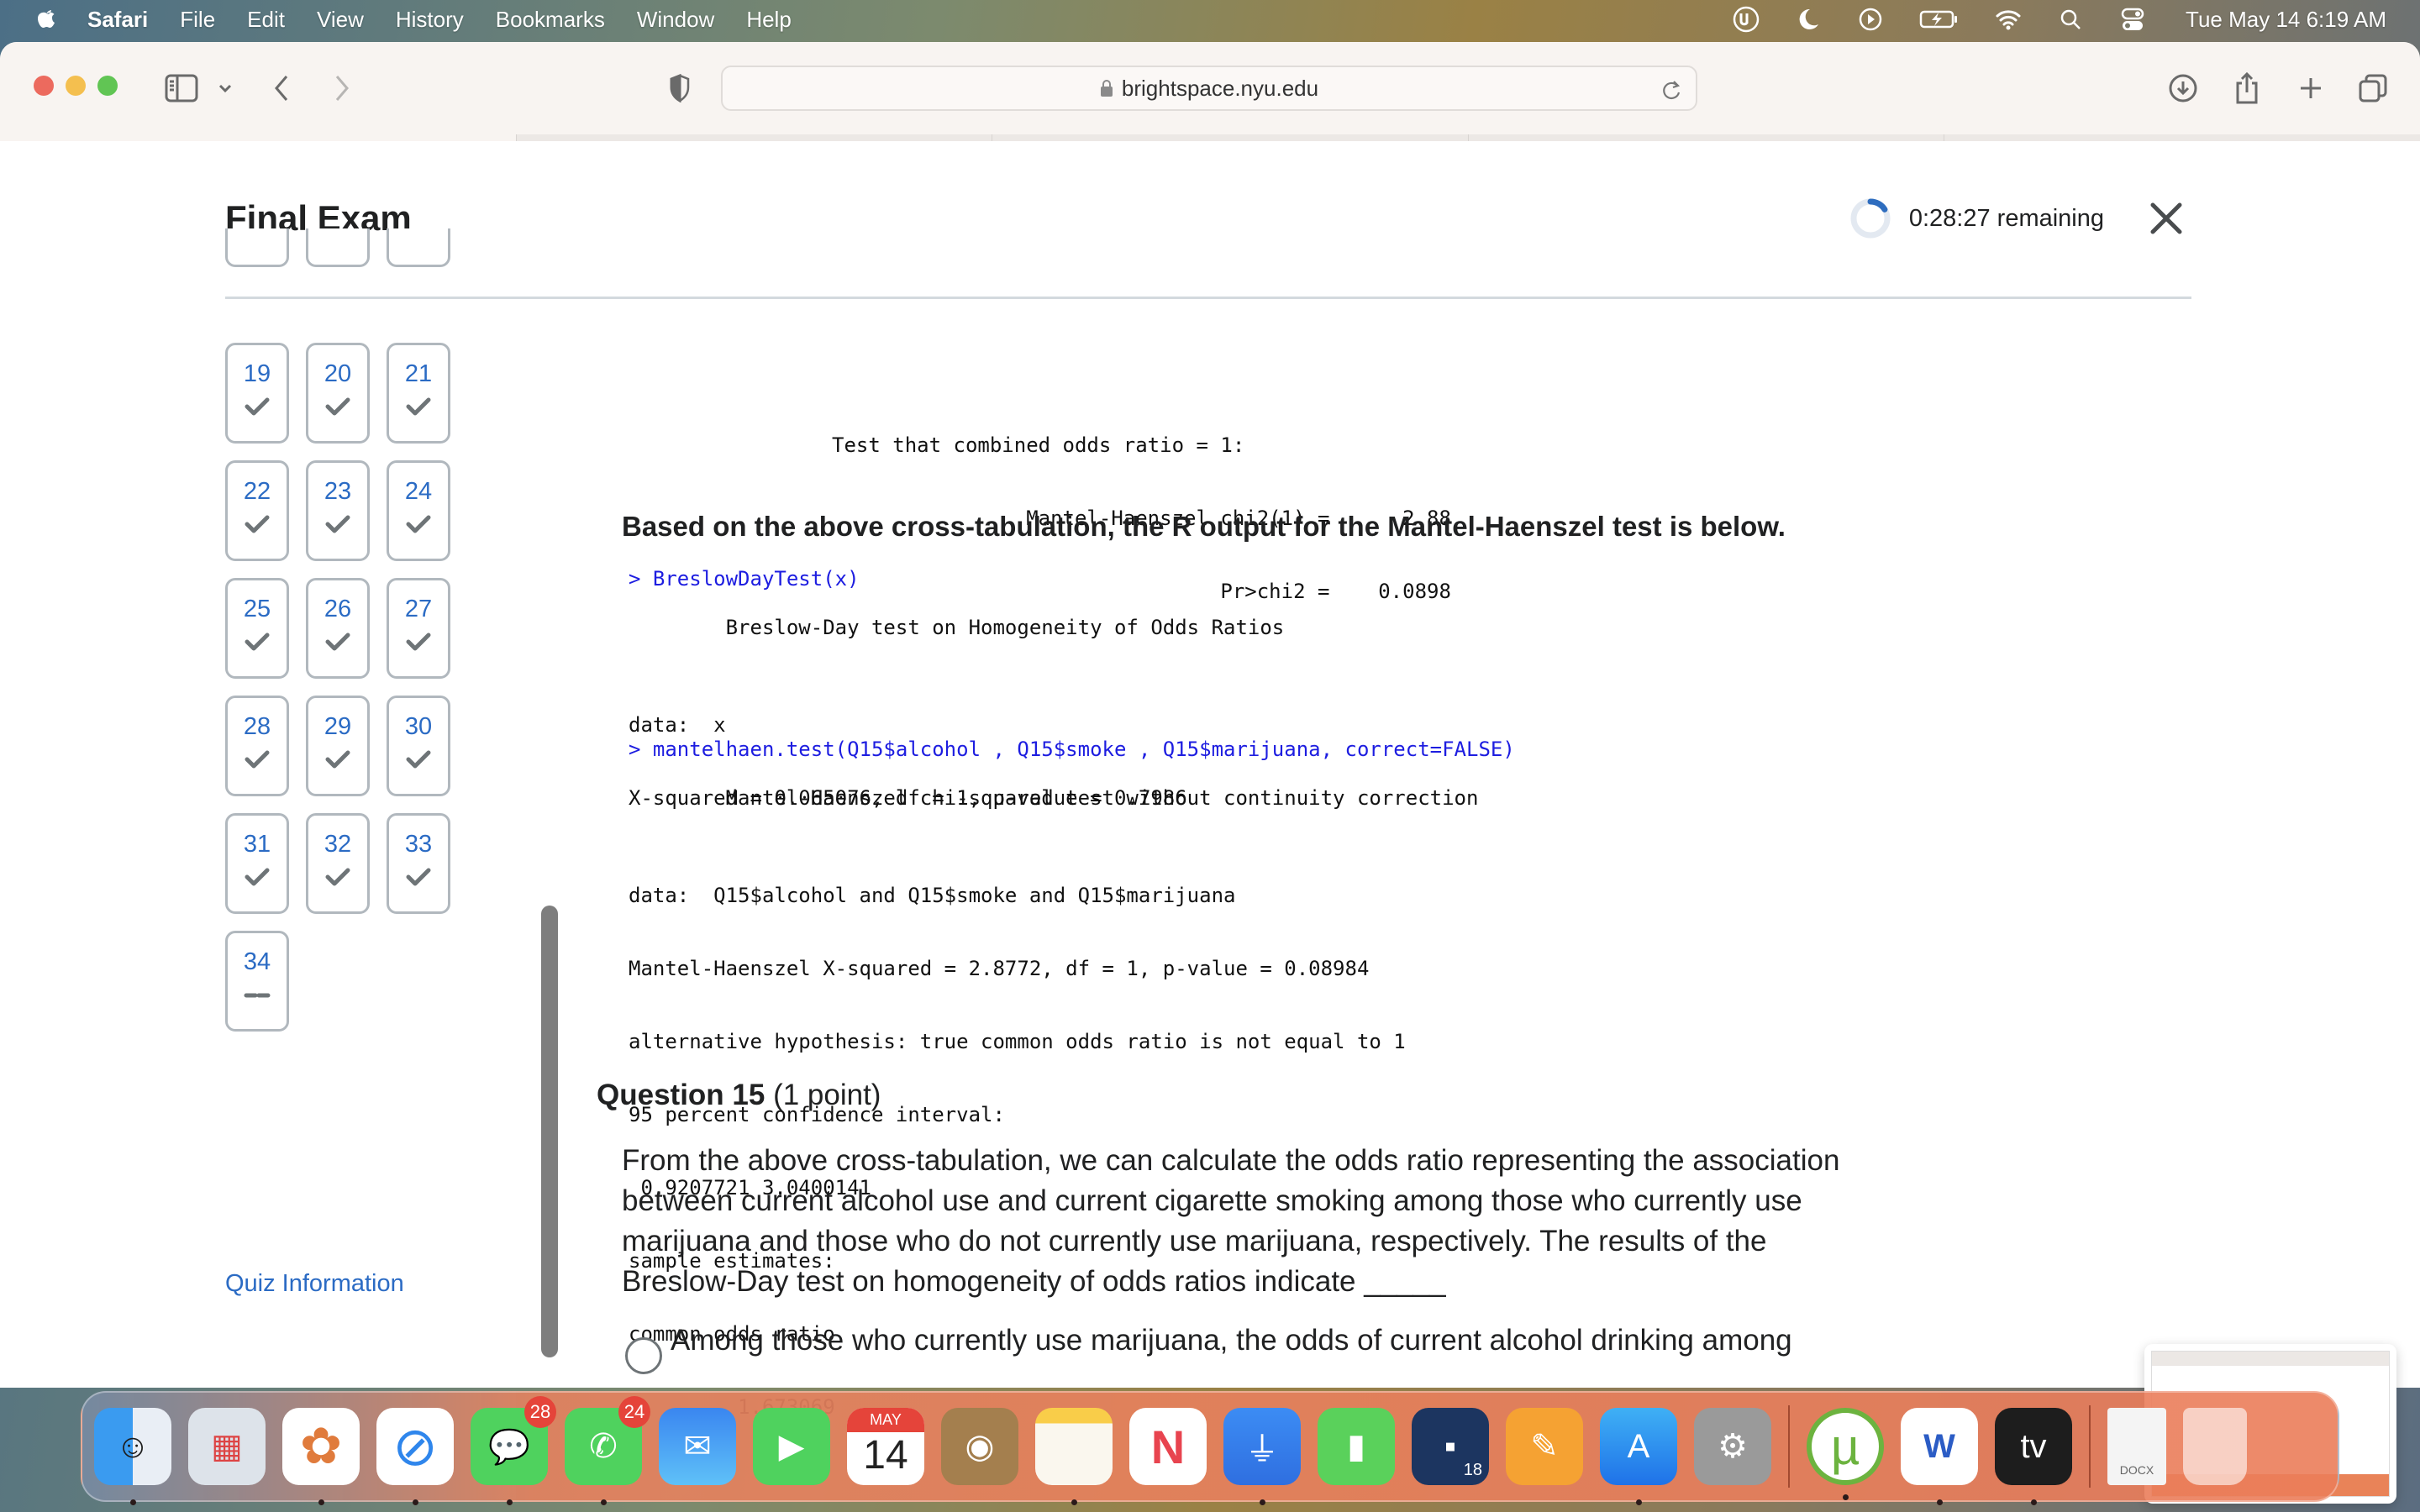 This screenshot has width=2420, height=1512. I want to click on app-glyph: ✎, so click(1544, 1446).